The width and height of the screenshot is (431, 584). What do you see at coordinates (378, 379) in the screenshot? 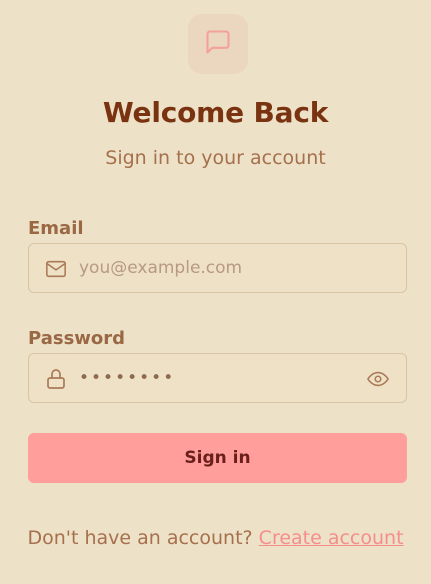
I see `eye-icon` at bounding box center [378, 379].